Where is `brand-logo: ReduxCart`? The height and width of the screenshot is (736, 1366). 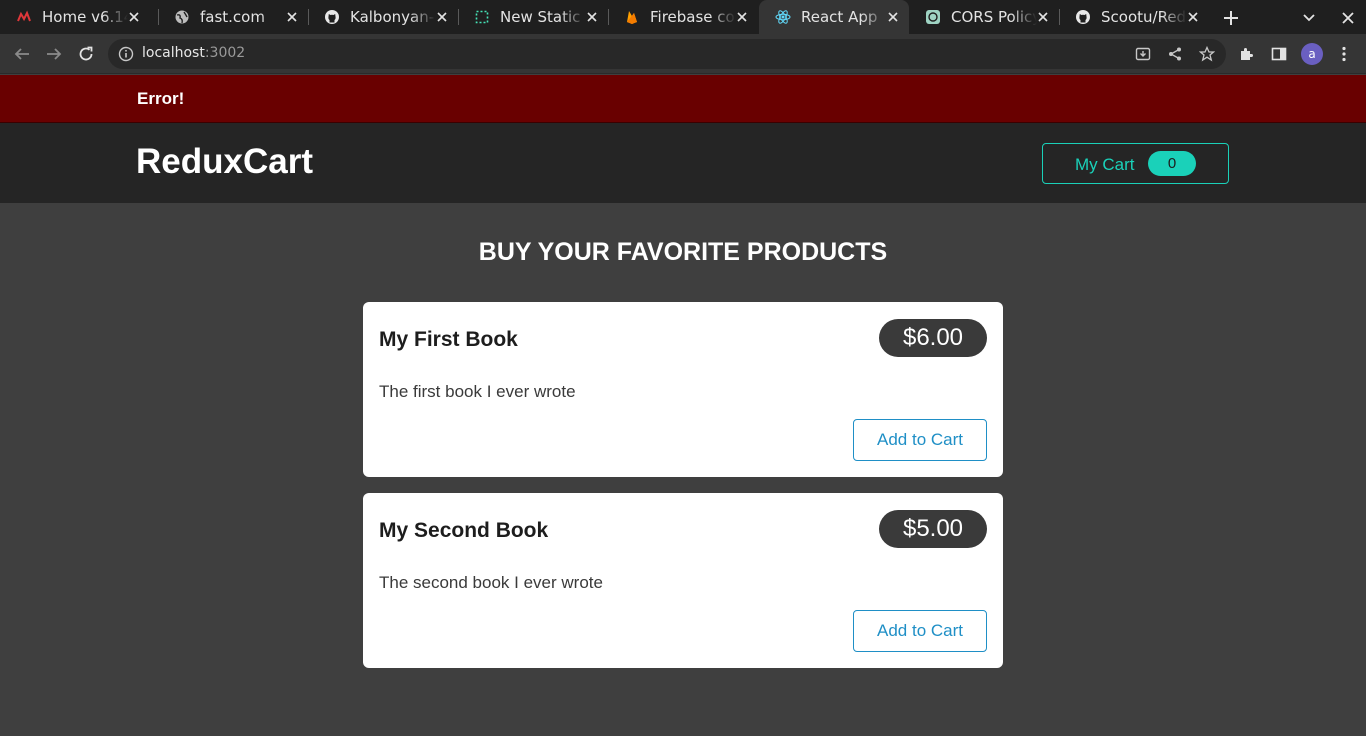 brand-logo: ReduxCart is located at coordinates (224, 161).